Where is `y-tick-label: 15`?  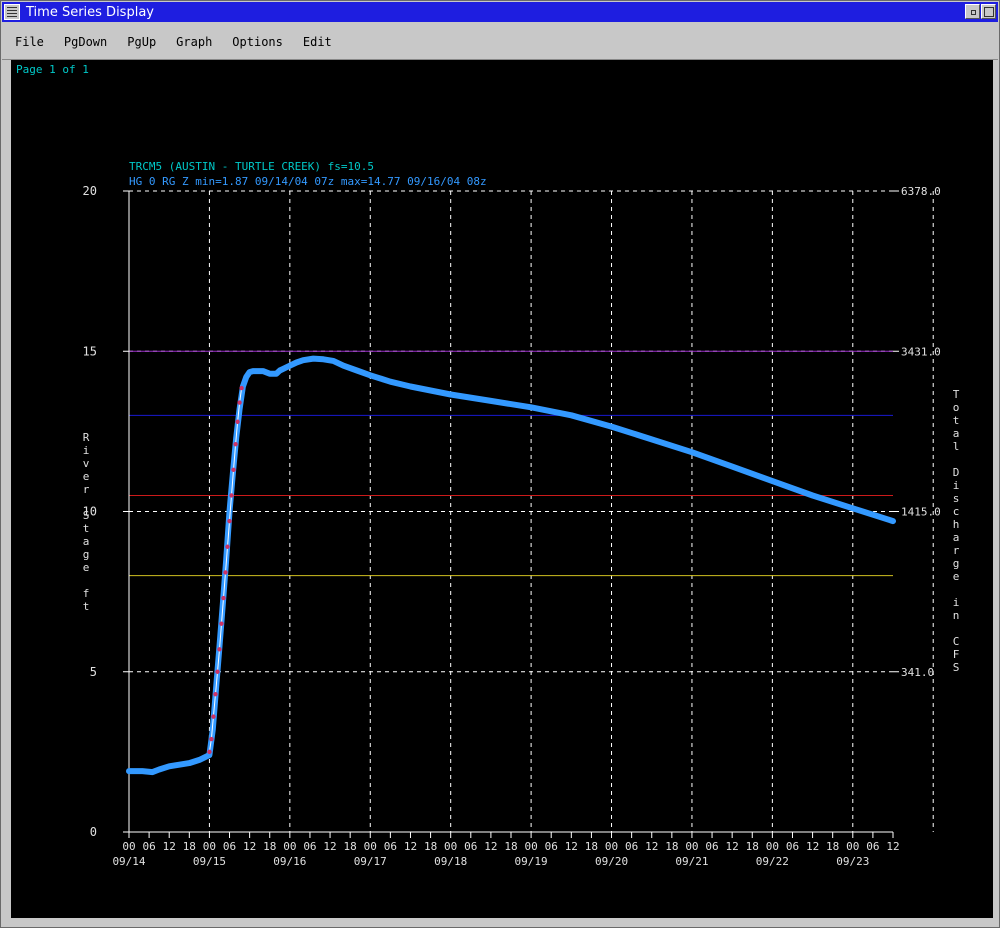 y-tick-label: 15 is located at coordinates (90, 351).